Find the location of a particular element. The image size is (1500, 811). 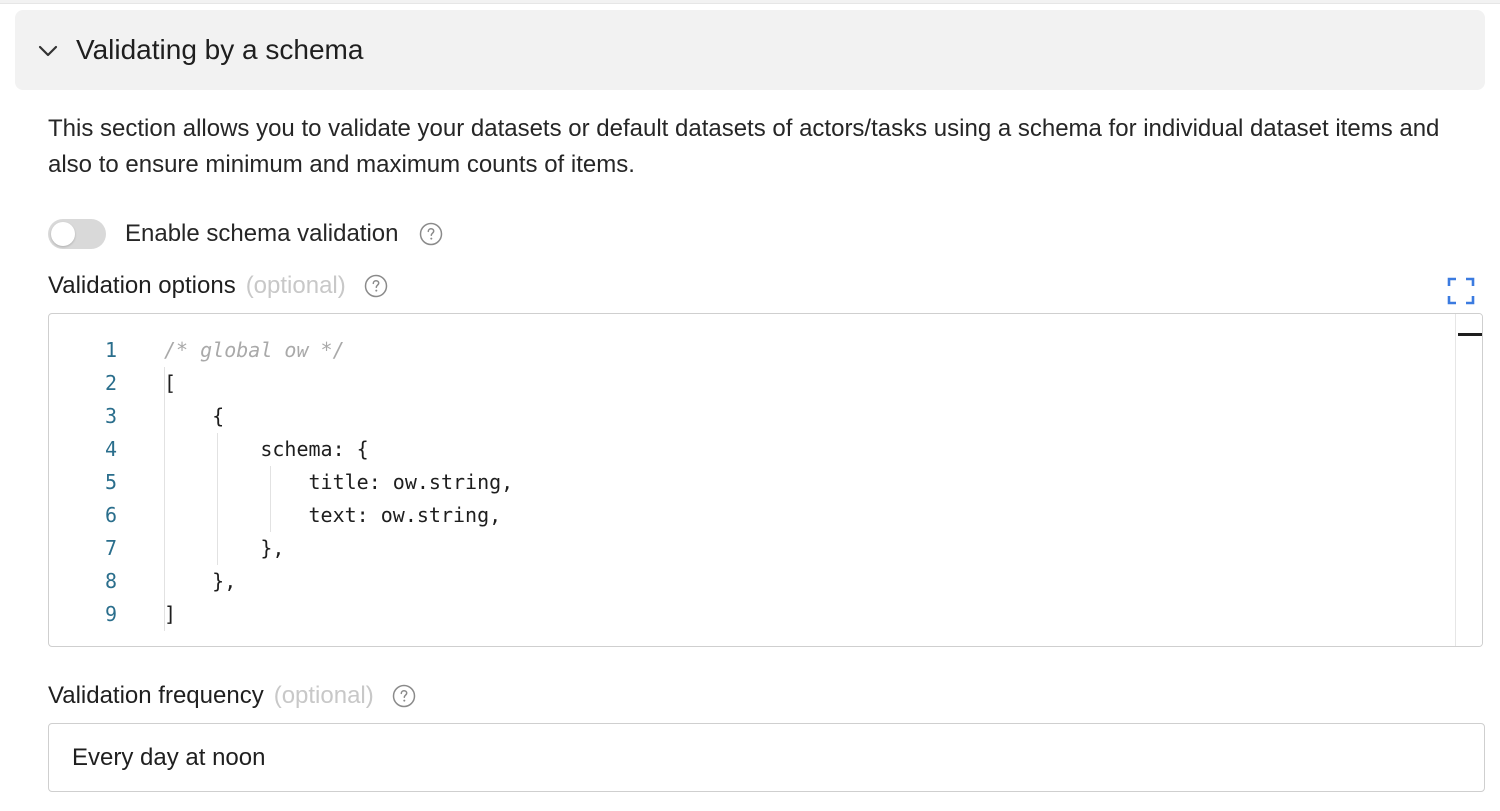

code-line: text: ow.string, is located at coordinates (808, 515).